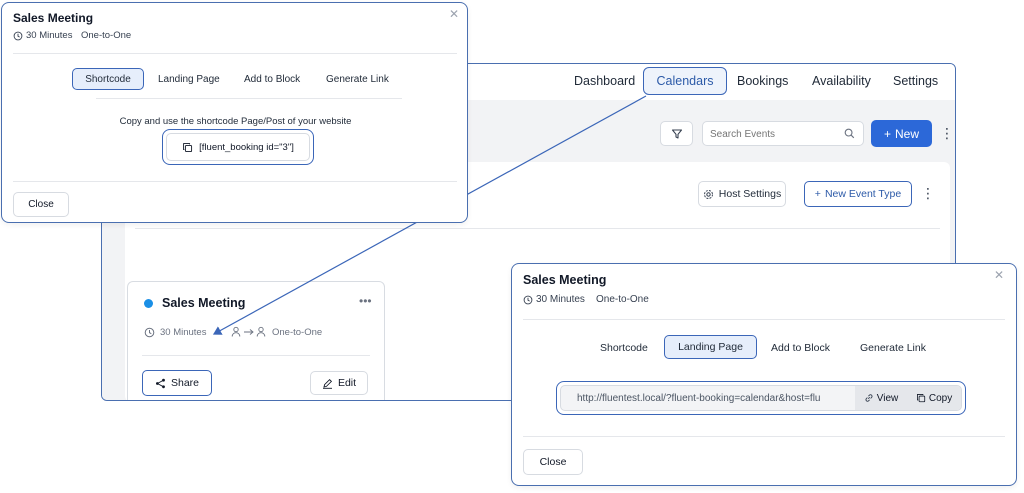 Image resolution: width=1024 pixels, height=493 pixels. I want to click on search-events, so click(783, 133).